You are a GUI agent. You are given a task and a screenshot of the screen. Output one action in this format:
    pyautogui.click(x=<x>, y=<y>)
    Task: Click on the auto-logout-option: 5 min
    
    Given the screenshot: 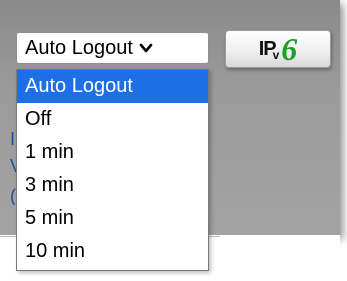 What is the action you would take?
    pyautogui.click(x=112, y=218)
    